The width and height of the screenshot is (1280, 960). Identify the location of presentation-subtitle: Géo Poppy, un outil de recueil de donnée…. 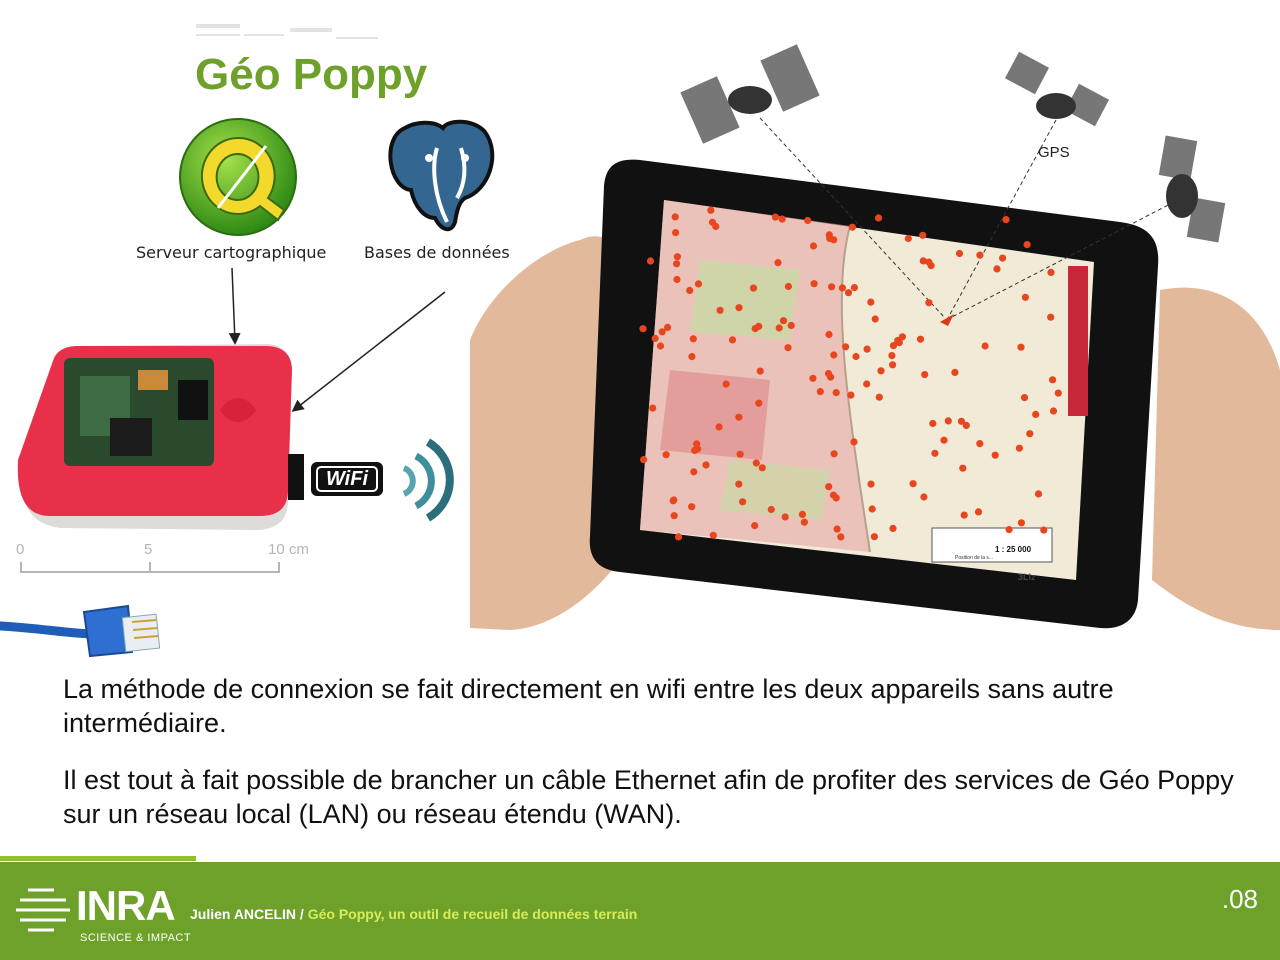
(470, 914).